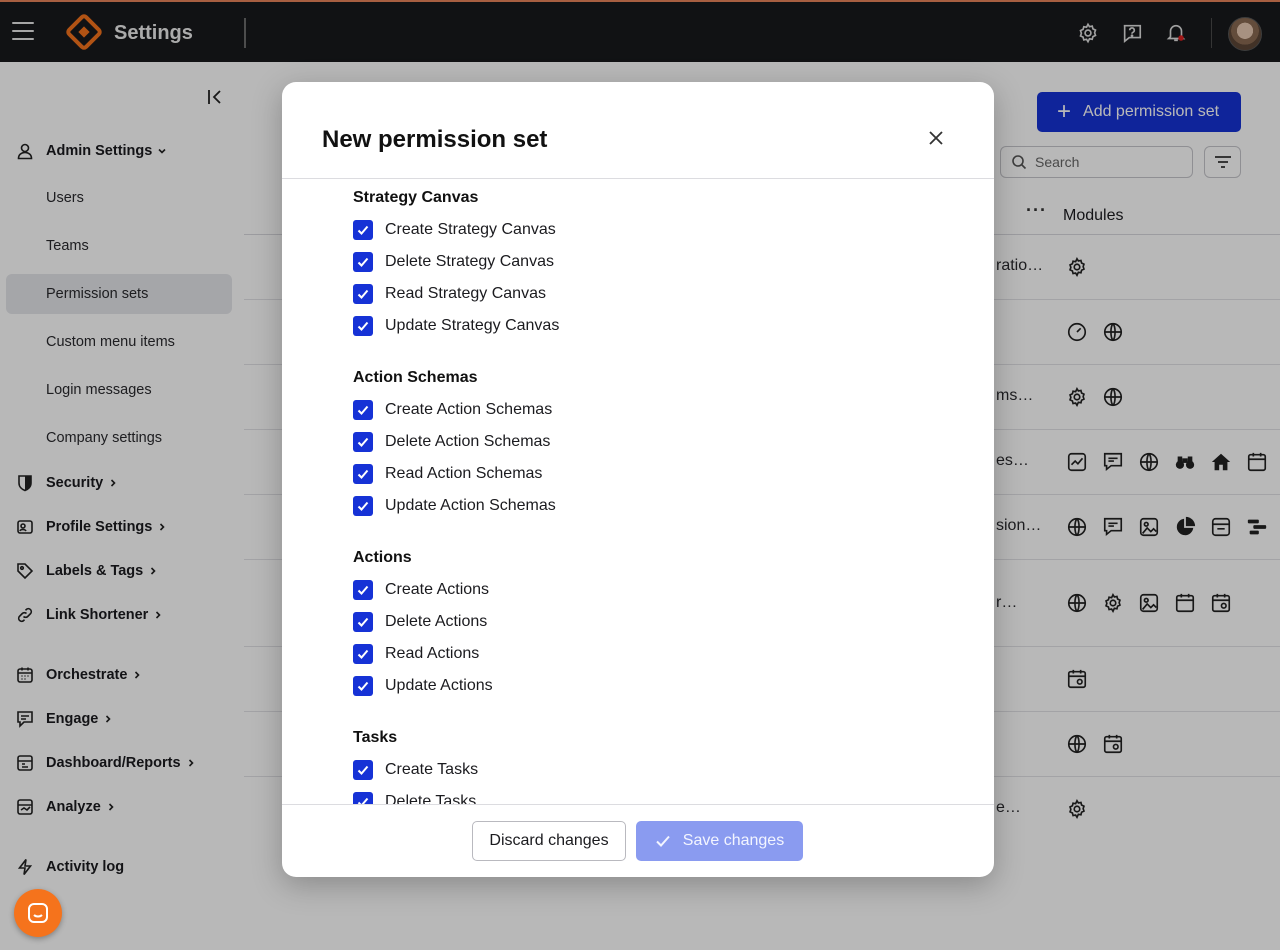  I want to click on section-title: Actions, so click(382, 557).